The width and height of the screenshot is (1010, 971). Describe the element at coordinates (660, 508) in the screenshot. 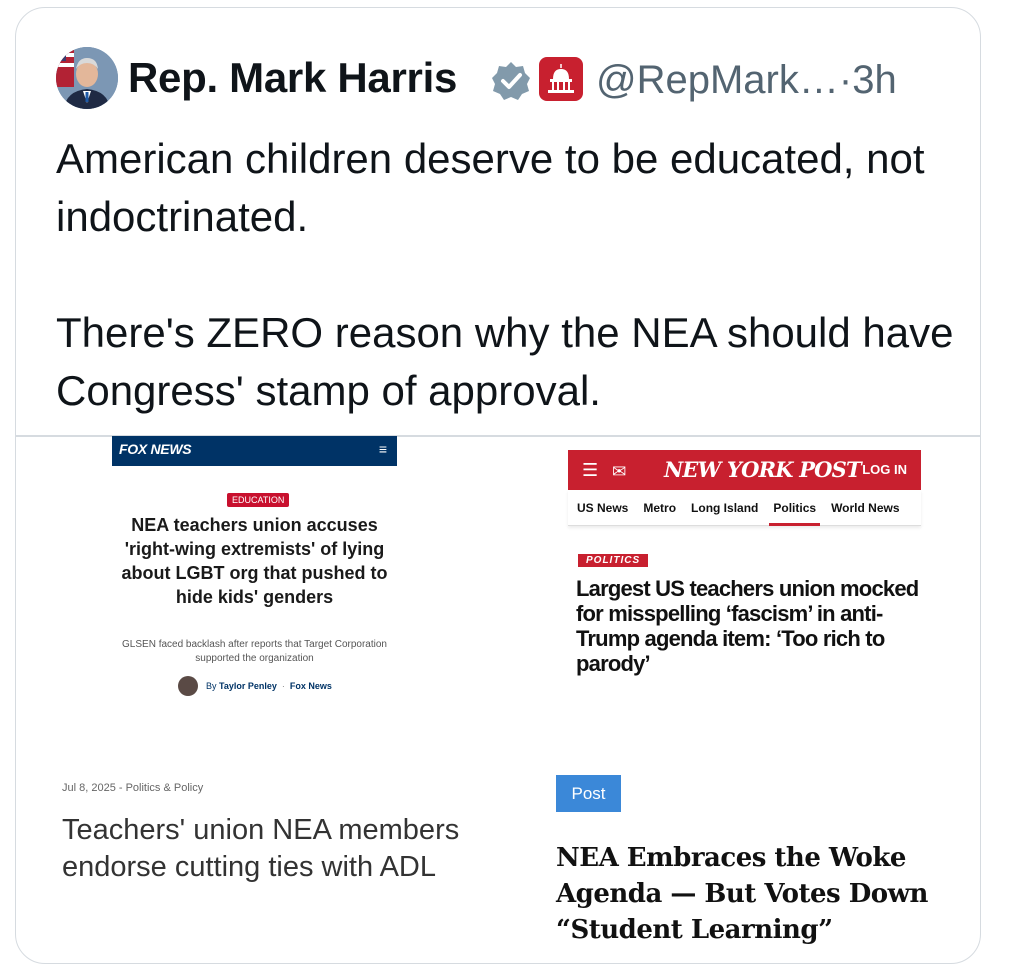

I see `nav-item-metro: Metro` at that location.